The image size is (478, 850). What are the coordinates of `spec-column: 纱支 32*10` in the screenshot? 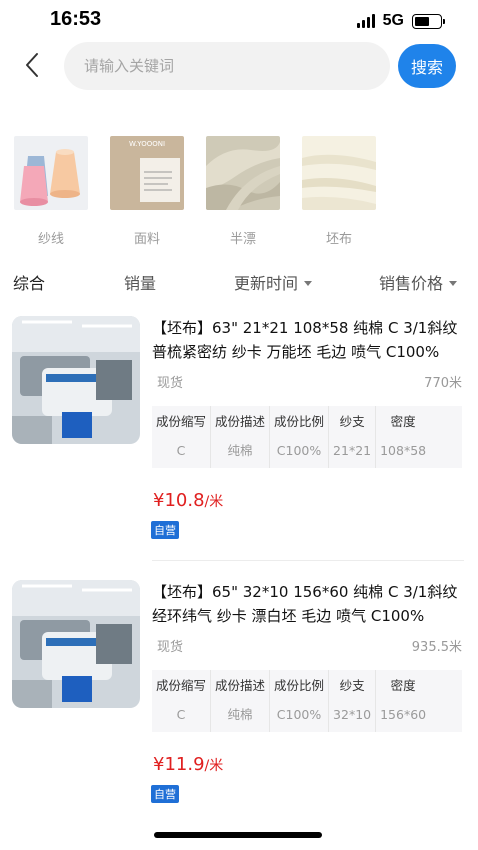 It's located at (351, 701).